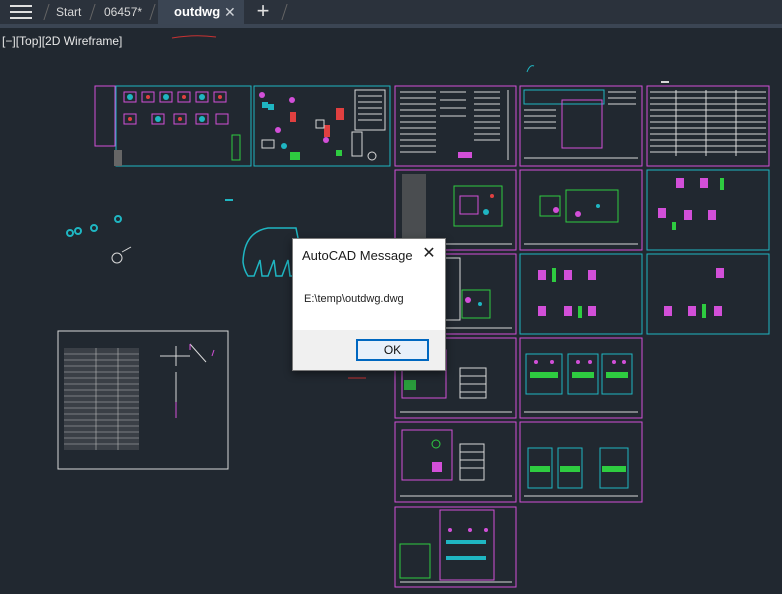 The width and height of the screenshot is (782, 594). Describe the element at coordinates (143, 400) in the screenshot. I see `sheet-index-table` at that location.